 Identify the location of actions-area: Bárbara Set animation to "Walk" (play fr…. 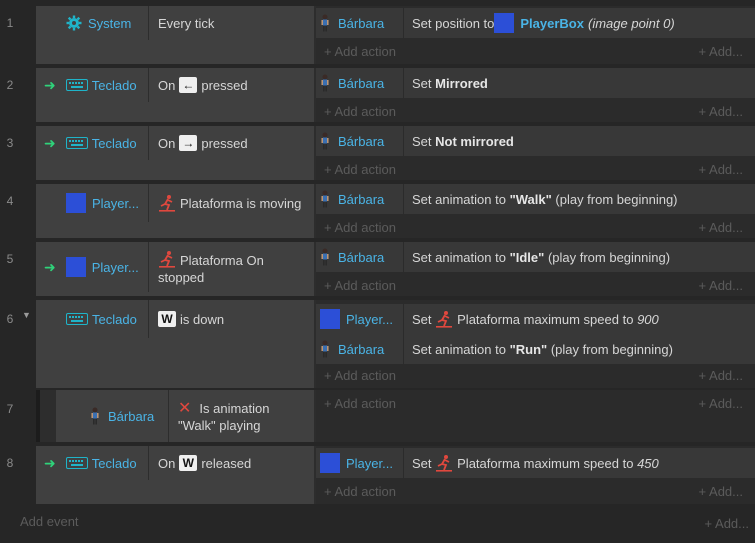
(535, 211).